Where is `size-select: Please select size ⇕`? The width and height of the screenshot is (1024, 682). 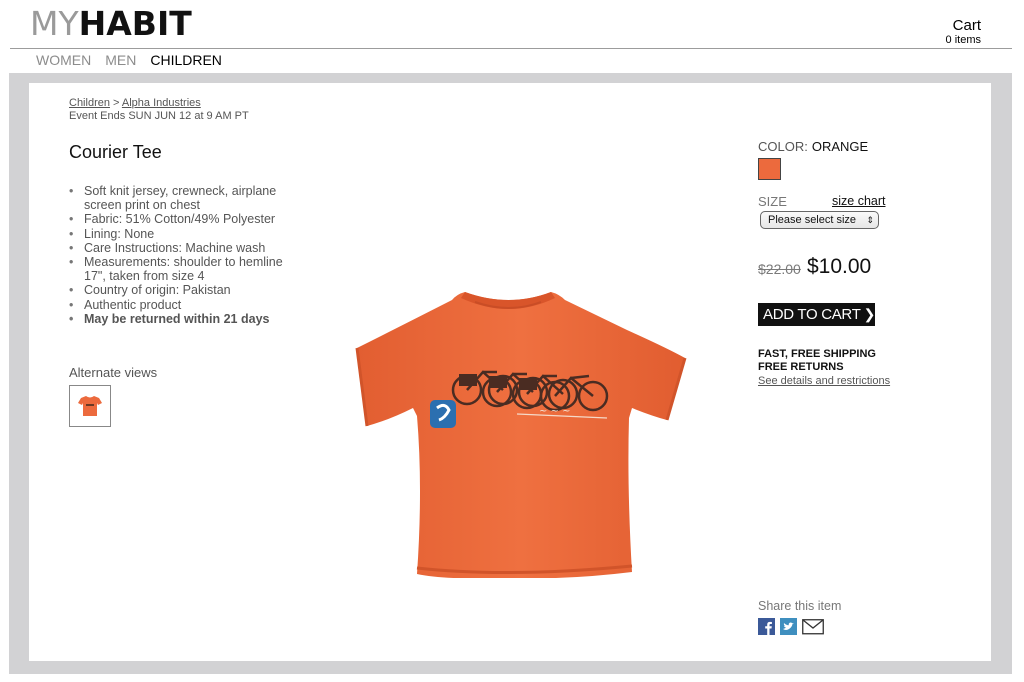
size-select: Please select size ⇕ is located at coordinates (819, 220).